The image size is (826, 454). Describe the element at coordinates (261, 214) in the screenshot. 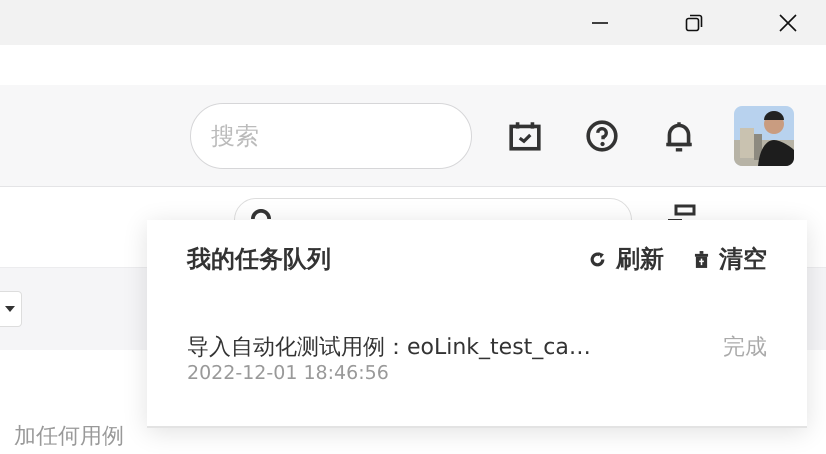

I see `search-icon` at that location.